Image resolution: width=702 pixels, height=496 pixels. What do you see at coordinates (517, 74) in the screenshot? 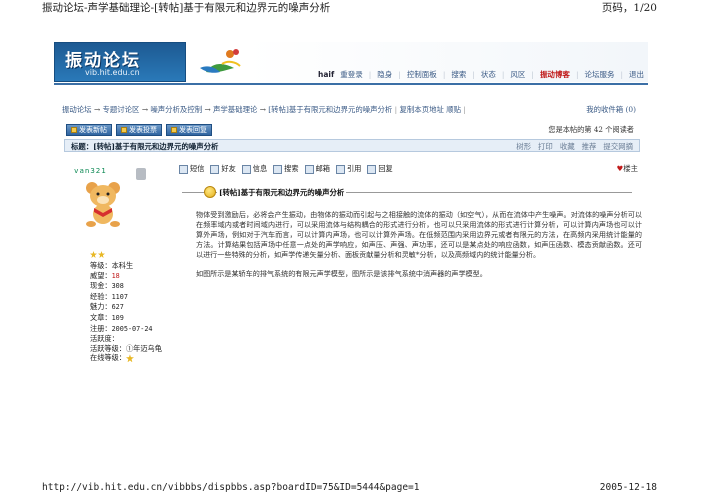
I see `nav-area: 风区` at bounding box center [517, 74].